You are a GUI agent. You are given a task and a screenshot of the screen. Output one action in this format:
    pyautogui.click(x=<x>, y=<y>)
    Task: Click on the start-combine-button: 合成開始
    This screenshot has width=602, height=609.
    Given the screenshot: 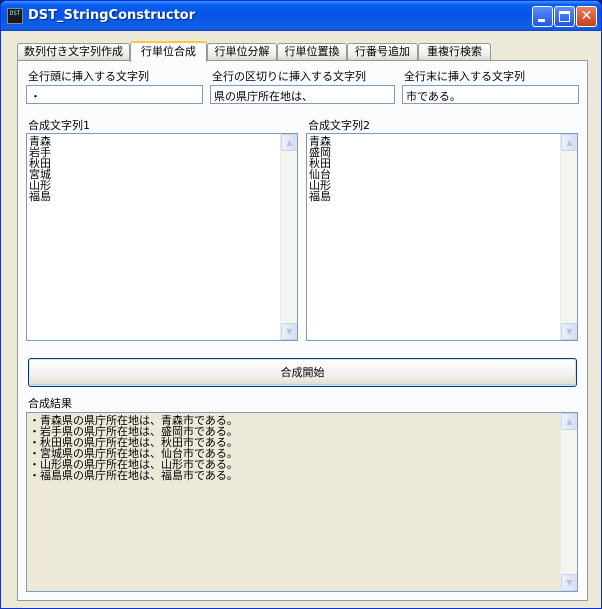 What is the action you would take?
    pyautogui.click(x=302, y=372)
    